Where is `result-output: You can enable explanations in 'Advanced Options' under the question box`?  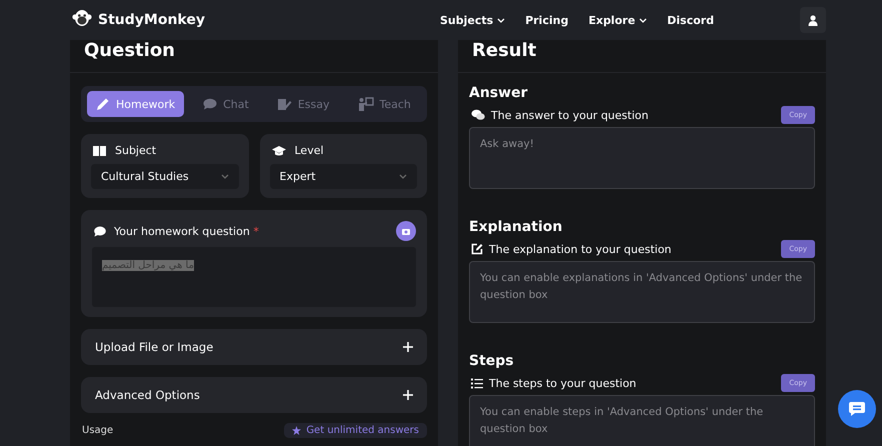
result-output: You can enable explanations in 'Advanced Options' under the question box is located at coordinates (642, 292).